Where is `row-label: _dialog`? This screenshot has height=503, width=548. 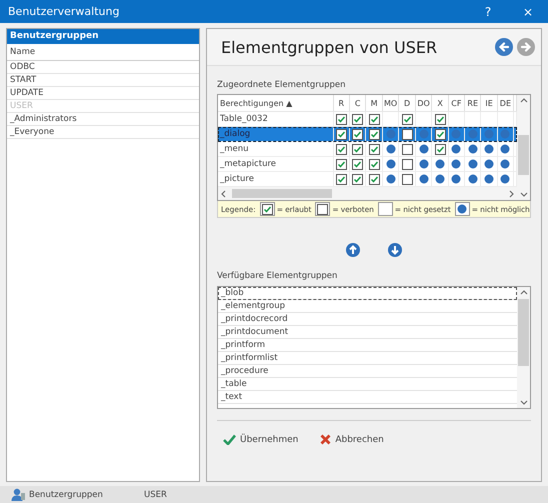 row-label: _dialog is located at coordinates (235, 134).